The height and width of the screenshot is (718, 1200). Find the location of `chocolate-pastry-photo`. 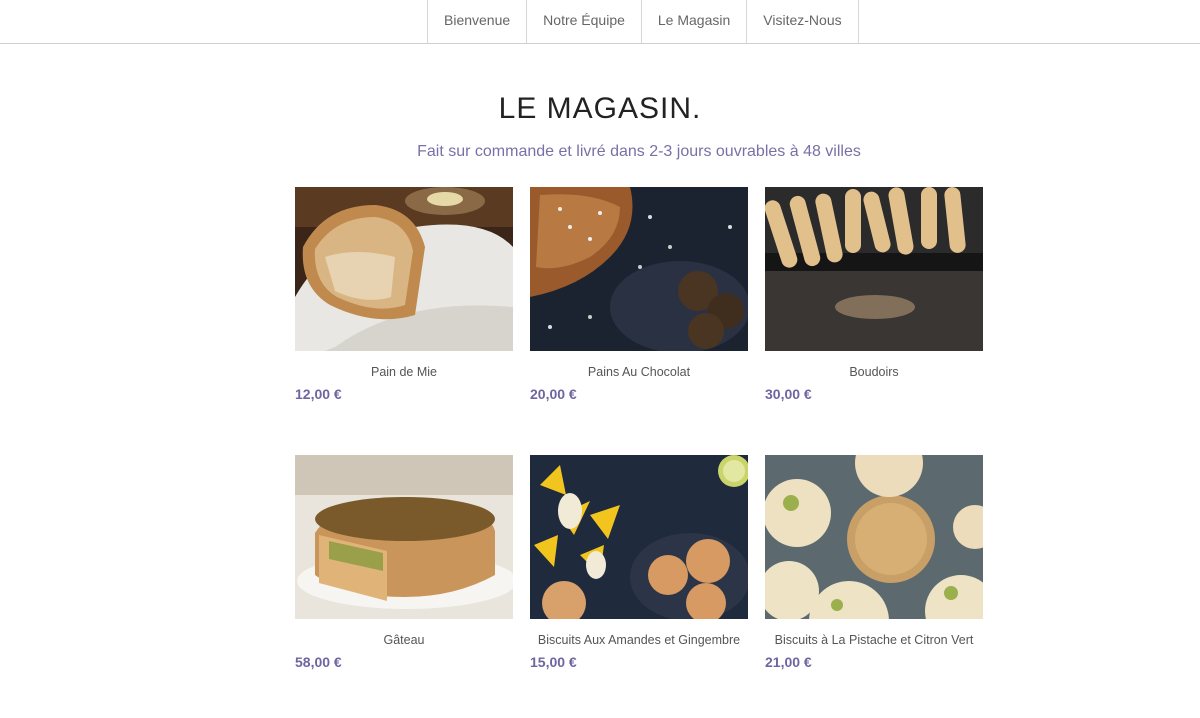

chocolate-pastry-photo is located at coordinates (639, 269).